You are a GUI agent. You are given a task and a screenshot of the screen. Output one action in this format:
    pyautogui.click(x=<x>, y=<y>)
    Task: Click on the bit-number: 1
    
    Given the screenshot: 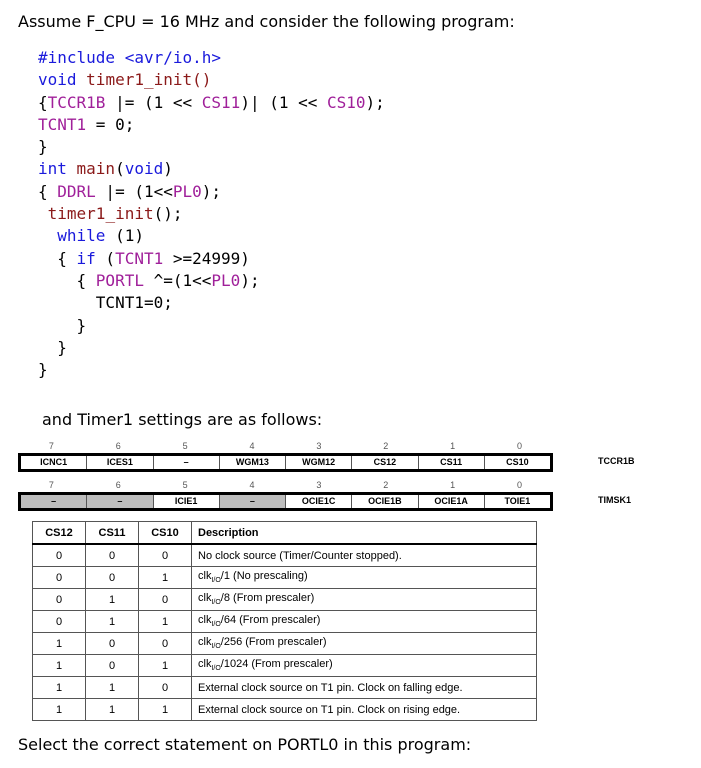 What is the action you would take?
    pyautogui.click(x=453, y=485)
    